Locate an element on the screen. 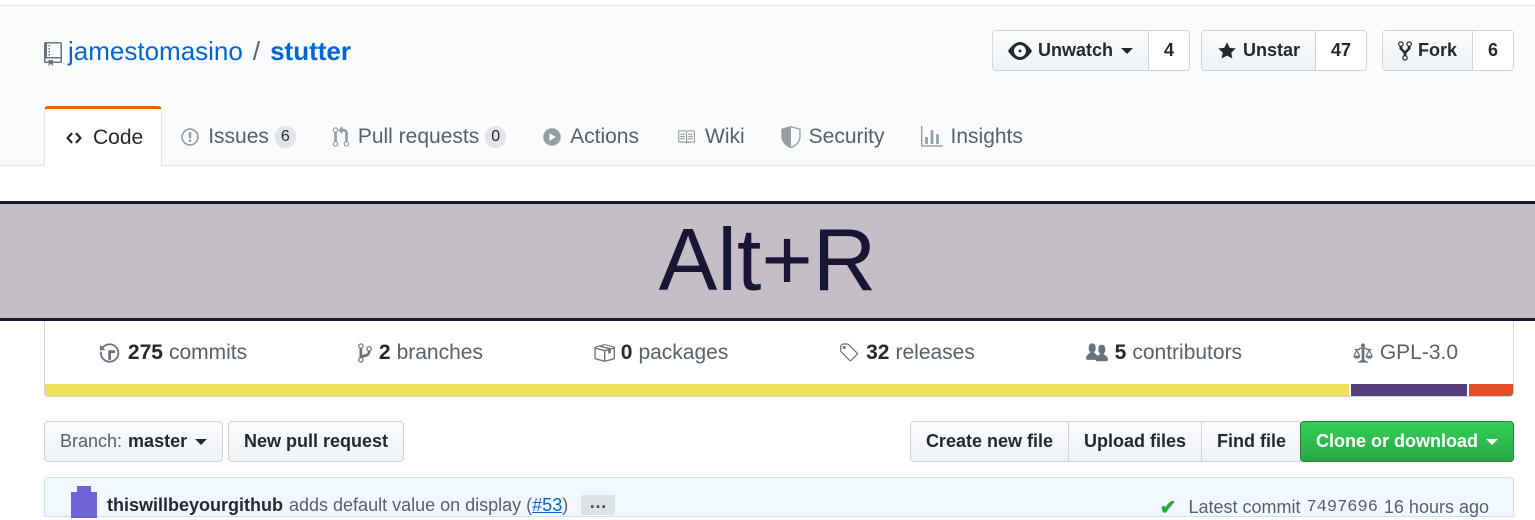 The width and height of the screenshot is (1535, 520). fork-label: Fork is located at coordinates (1438, 50).